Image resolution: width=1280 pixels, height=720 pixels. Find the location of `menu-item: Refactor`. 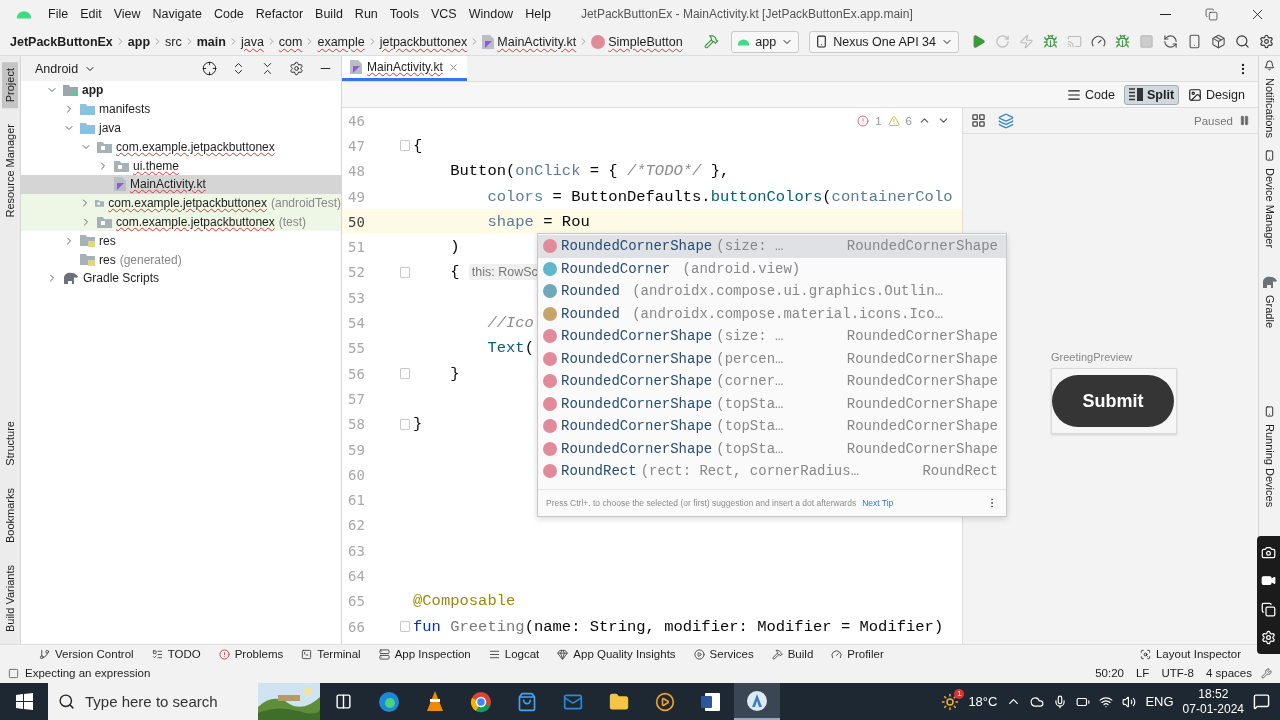

menu-item: Refactor is located at coordinates (279, 14).